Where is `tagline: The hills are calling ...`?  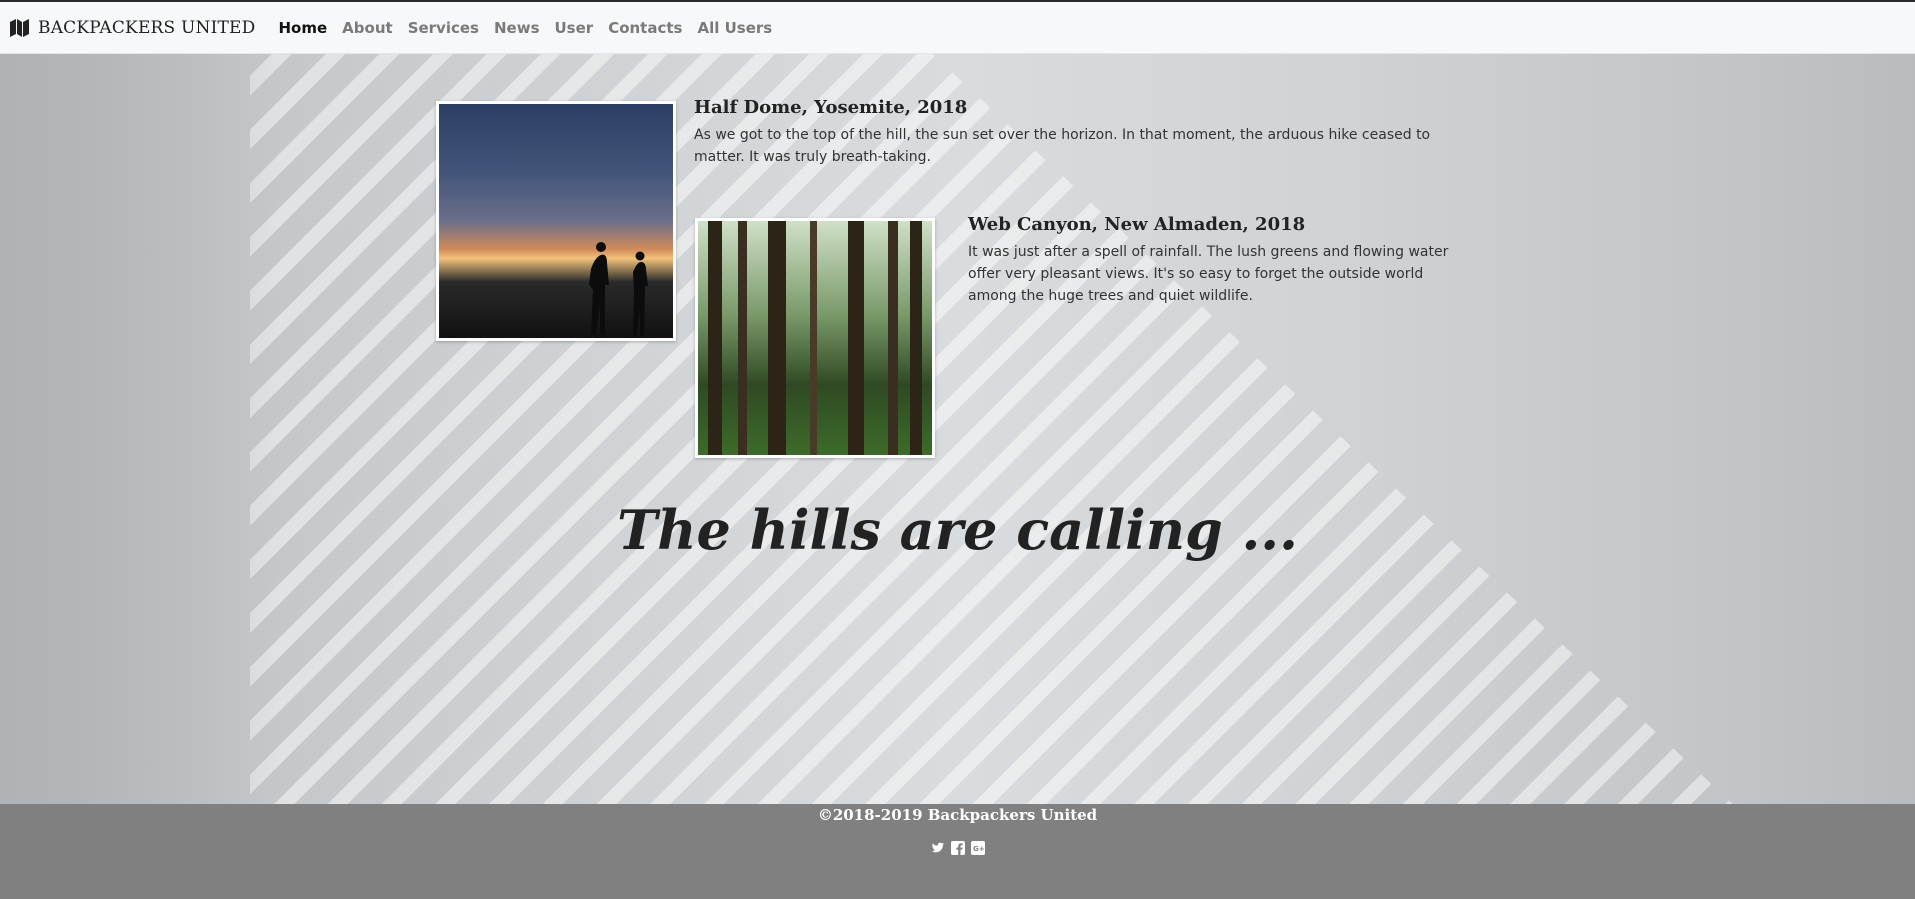
tagline: The hills are calling ... is located at coordinates (957, 530).